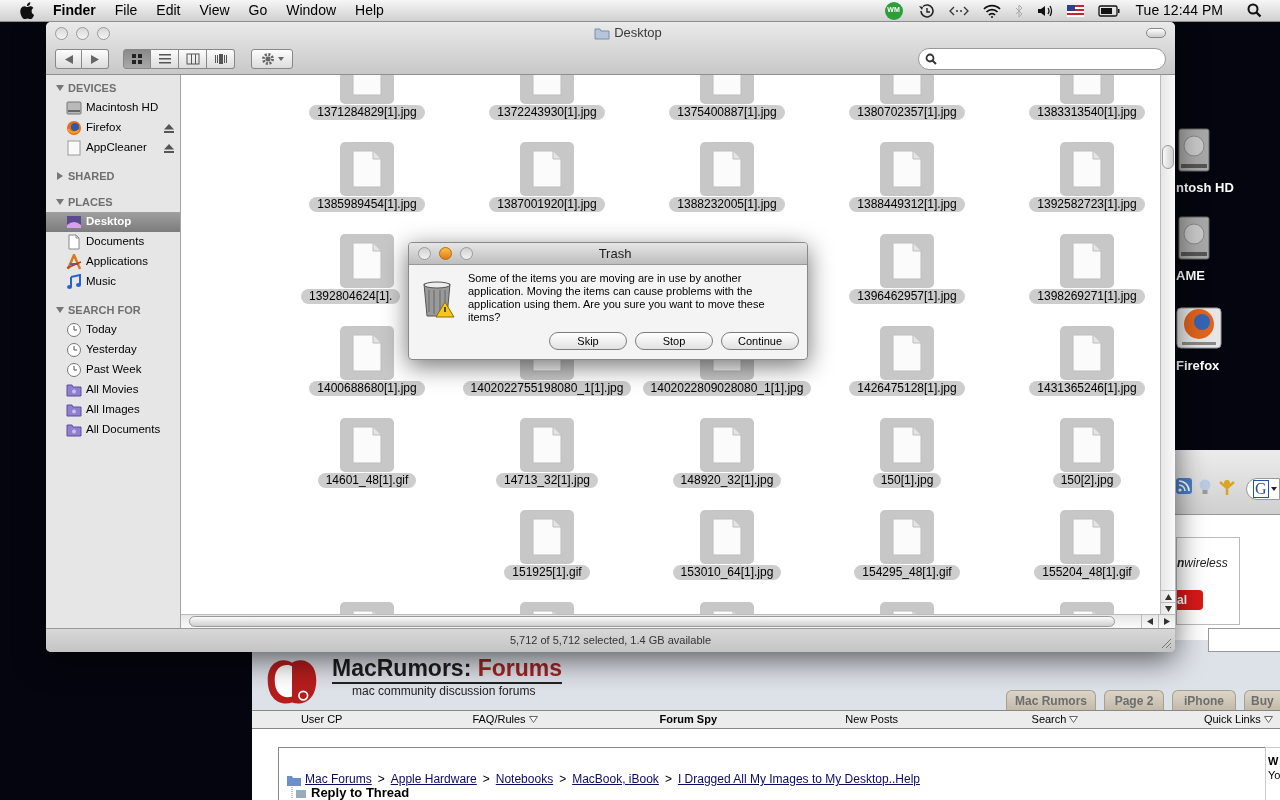  Describe the element at coordinates (925, 10) in the screenshot. I see `time-machine-icon` at that location.